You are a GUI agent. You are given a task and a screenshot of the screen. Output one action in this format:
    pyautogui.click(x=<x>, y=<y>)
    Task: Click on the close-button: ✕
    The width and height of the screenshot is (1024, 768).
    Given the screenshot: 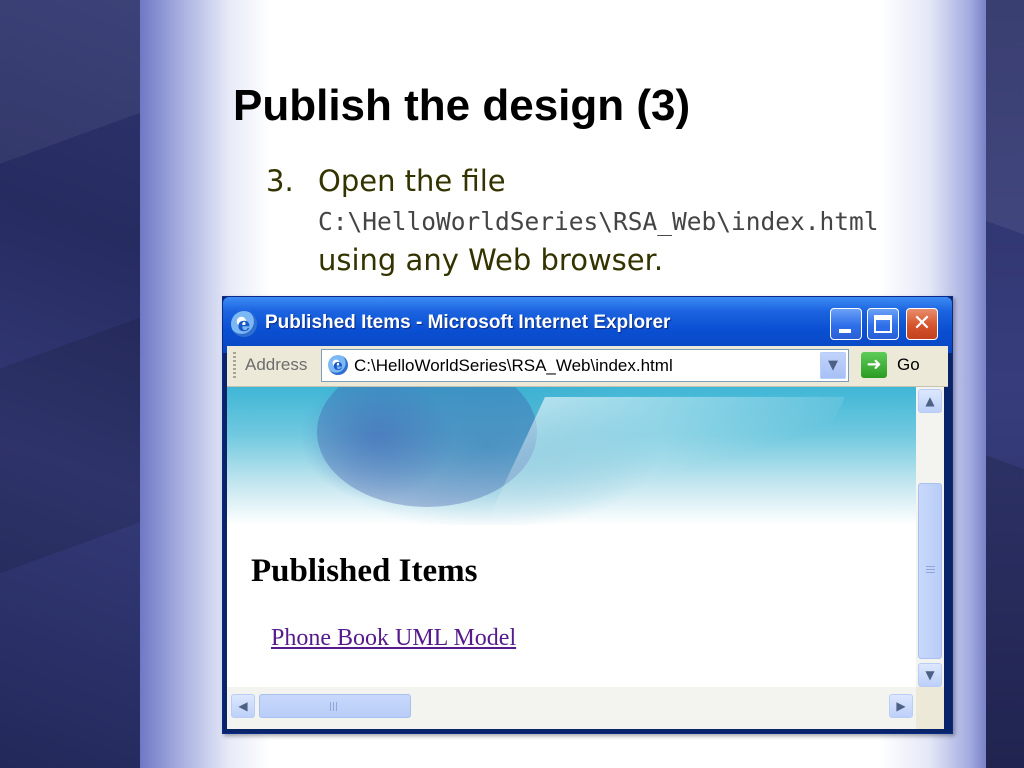 What is the action you would take?
    pyautogui.click(x=922, y=324)
    